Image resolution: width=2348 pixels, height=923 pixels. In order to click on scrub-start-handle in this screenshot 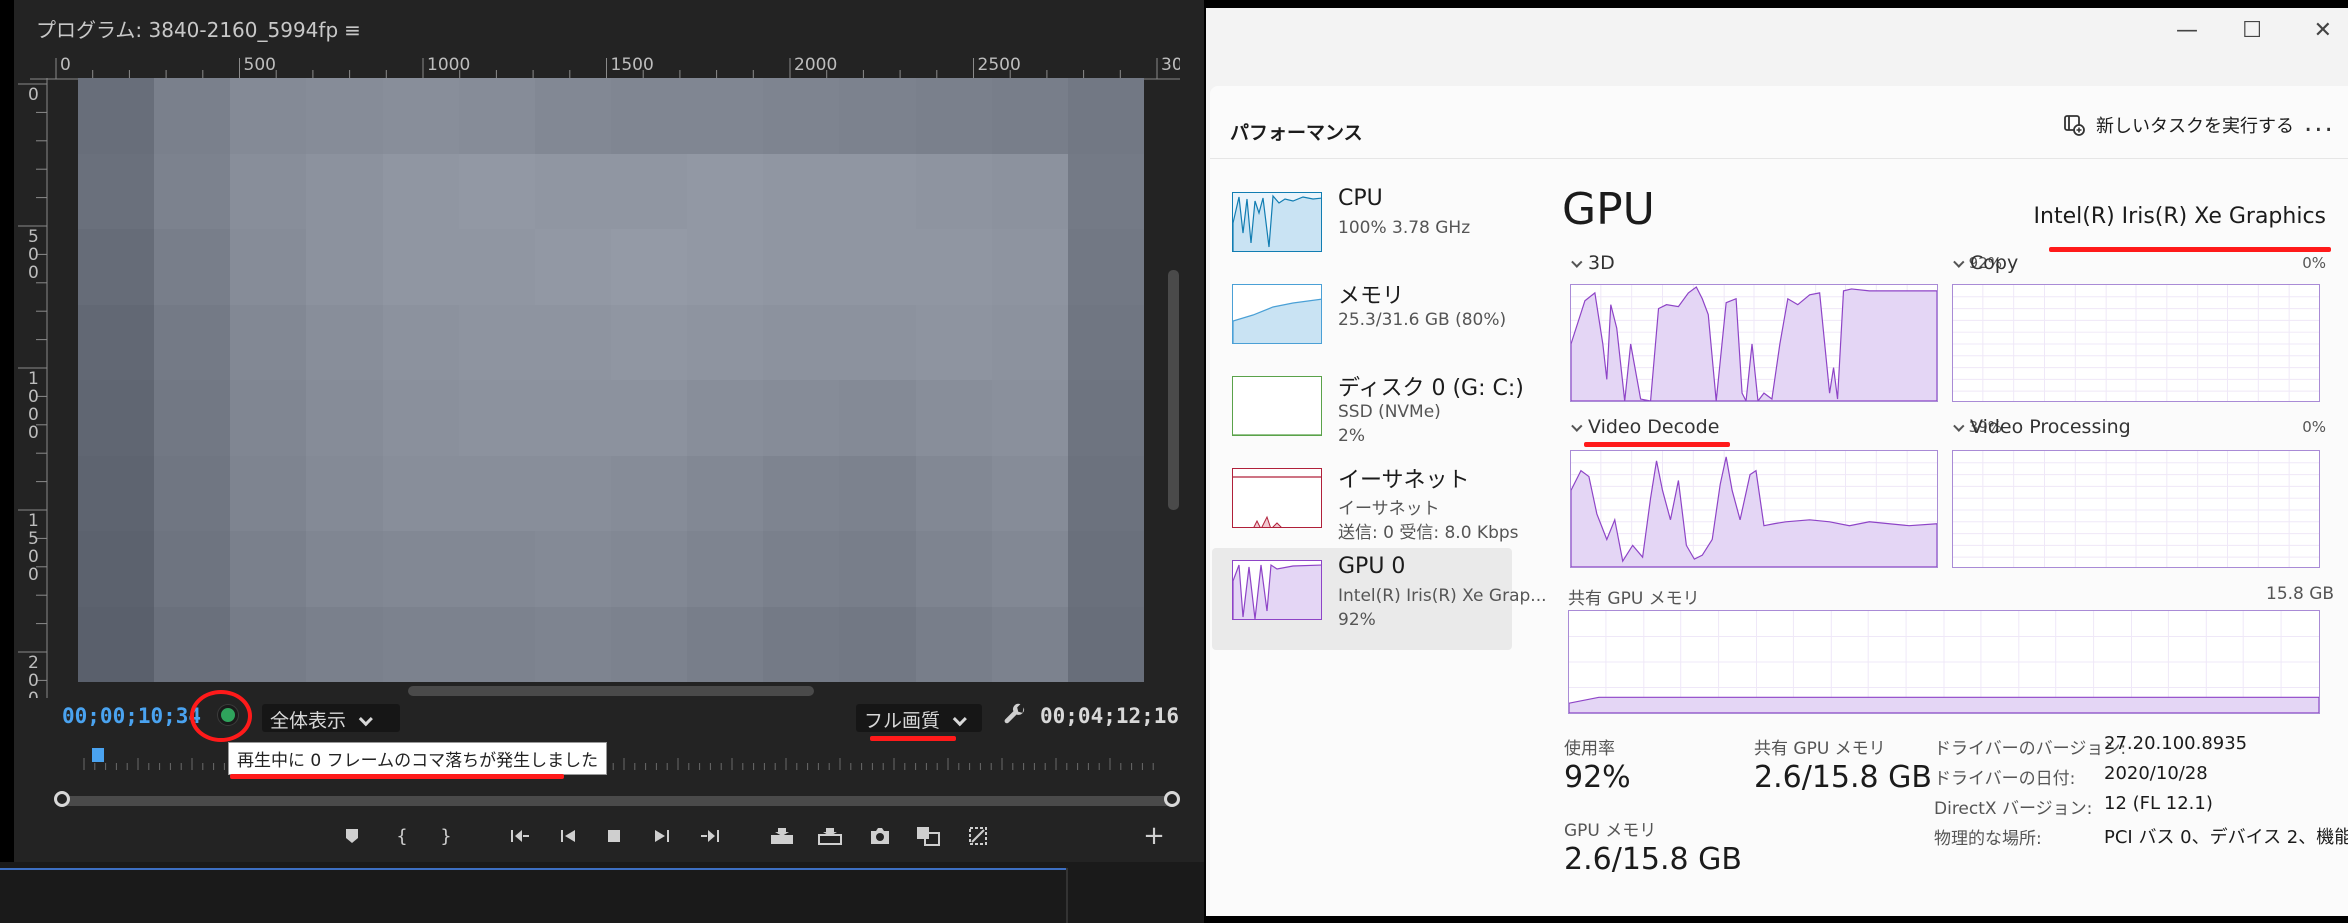, I will do `click(62, 799)`.